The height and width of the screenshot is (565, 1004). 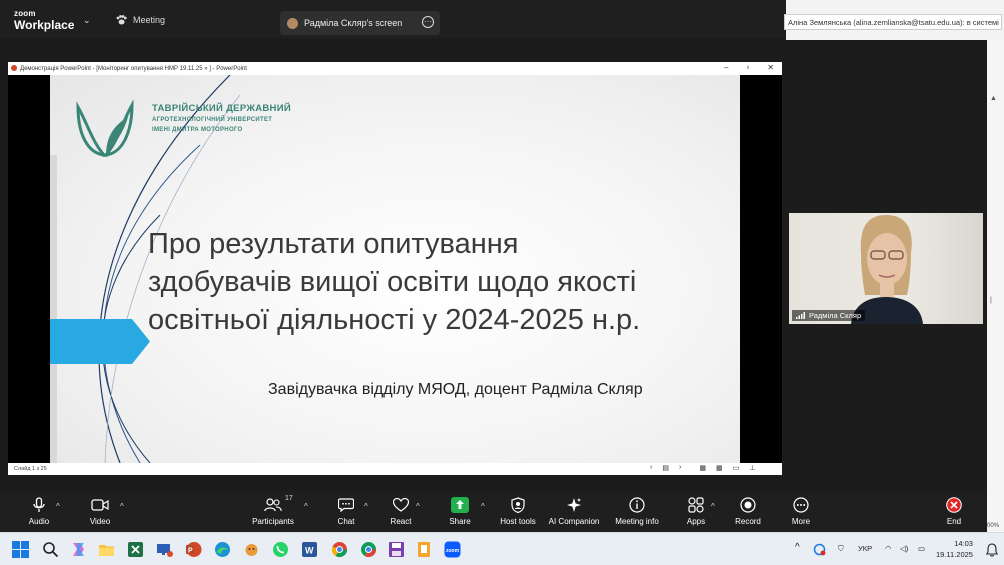 What do you see at coordinates (748, 511) in the screenshot?
I see `record-button: Record` at bounding box center [748, 511].